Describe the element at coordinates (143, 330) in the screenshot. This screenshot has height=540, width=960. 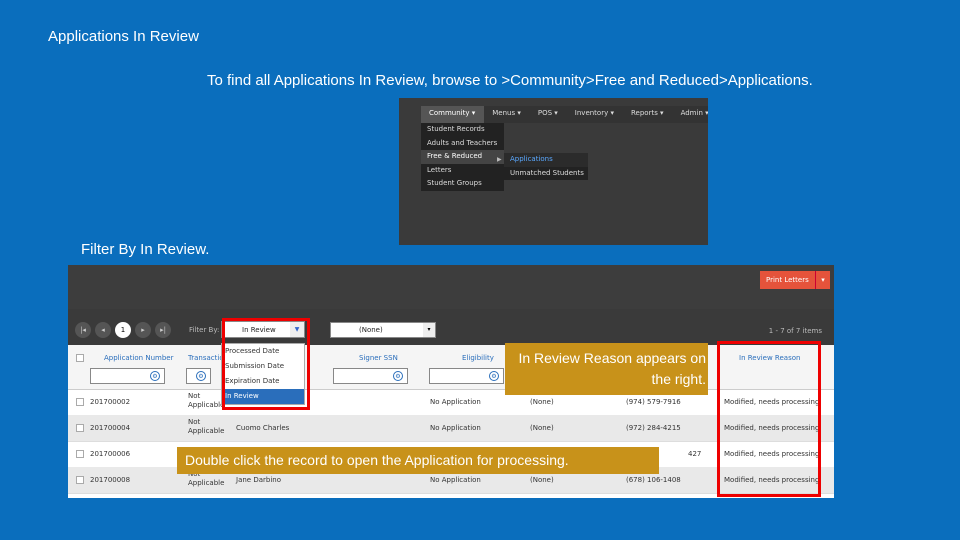
I see `next-page-button: ▸` at that location.